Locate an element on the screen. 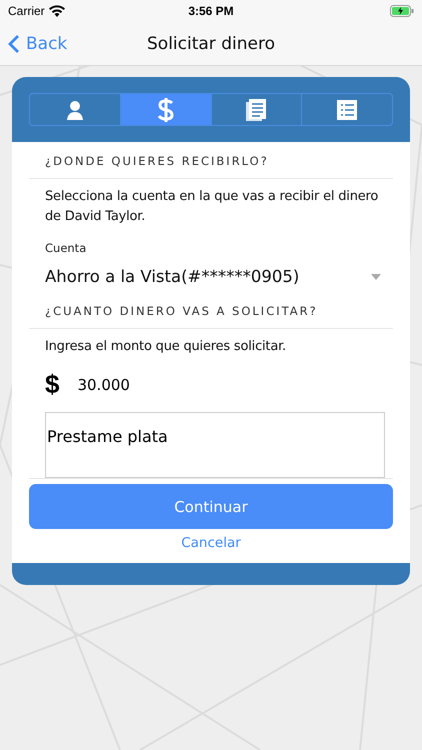 The image size is (422, 750). dollar-icon is located at coordinates (165, 109).